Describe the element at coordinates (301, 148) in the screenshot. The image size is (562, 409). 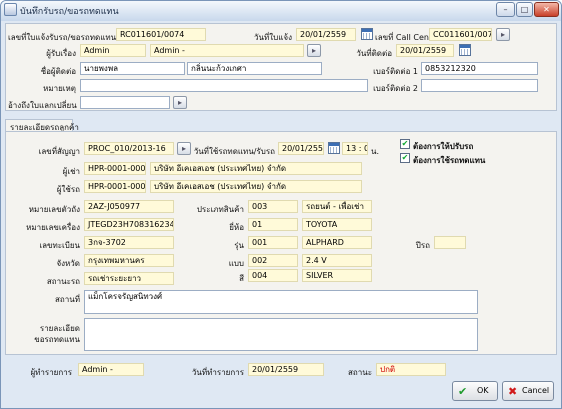
I see `use-date-field: 20/01/2559` at that location.